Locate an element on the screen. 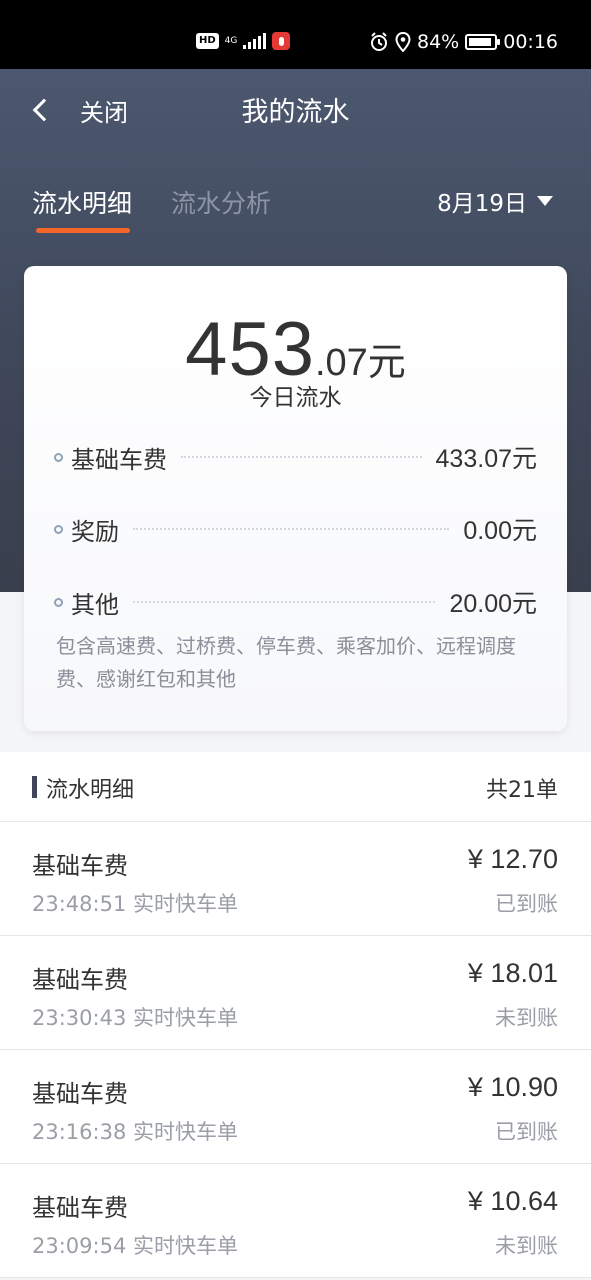  list-item: 基础车费 23:09:54 实时快车单 ¥ 10.64 未到账 is located at coordinates (295, 1221).